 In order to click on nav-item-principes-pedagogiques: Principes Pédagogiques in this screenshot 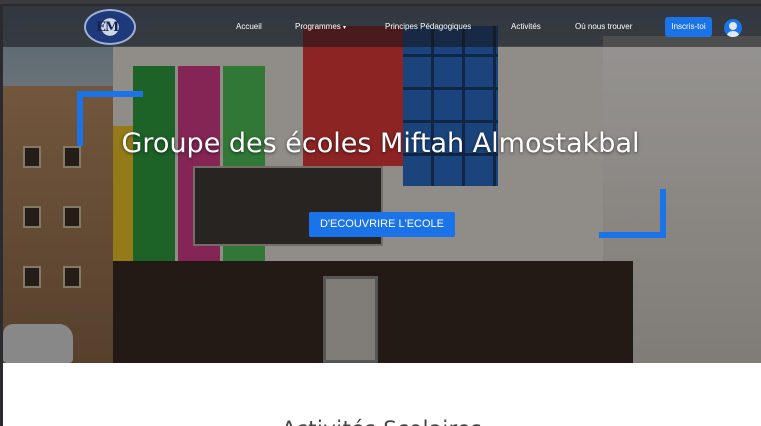, I will do `click(428, 26)`.